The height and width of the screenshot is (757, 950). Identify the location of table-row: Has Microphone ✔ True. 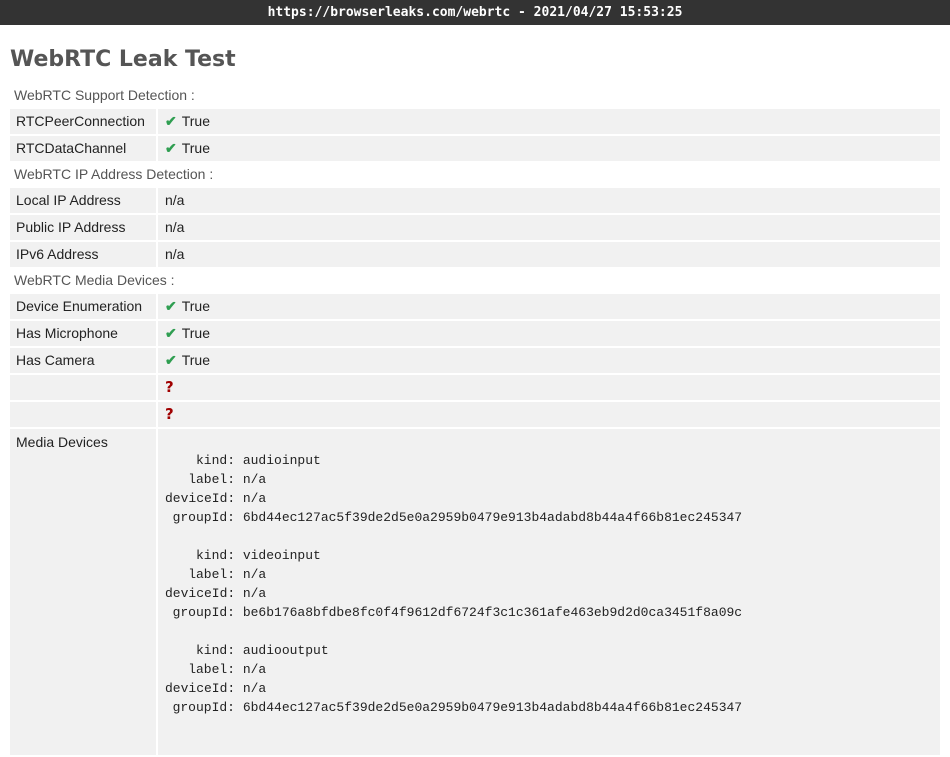
(475, 333).